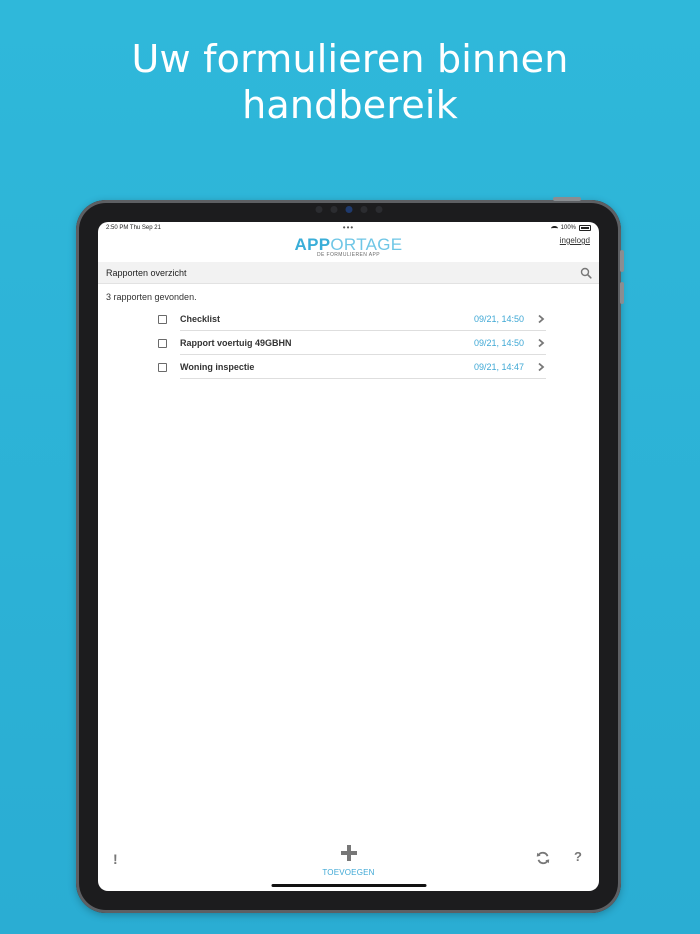  I want to click on plus-icon, so click(348, 853).